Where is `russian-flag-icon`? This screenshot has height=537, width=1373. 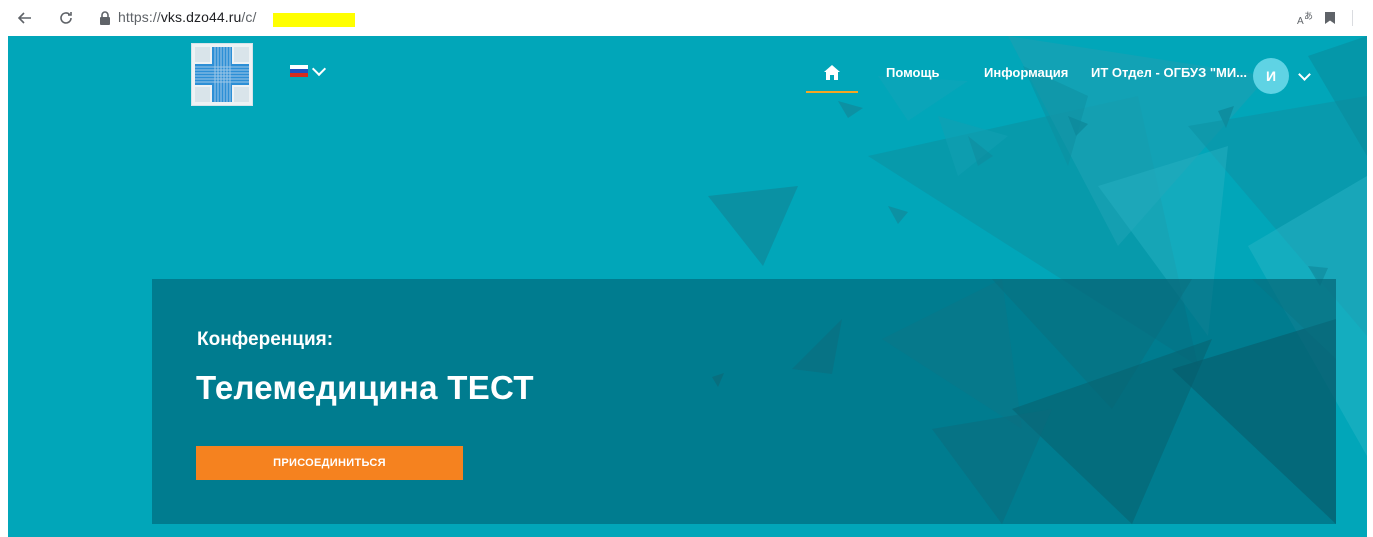
russian-flag-icon is located at coordinates (299, 71).